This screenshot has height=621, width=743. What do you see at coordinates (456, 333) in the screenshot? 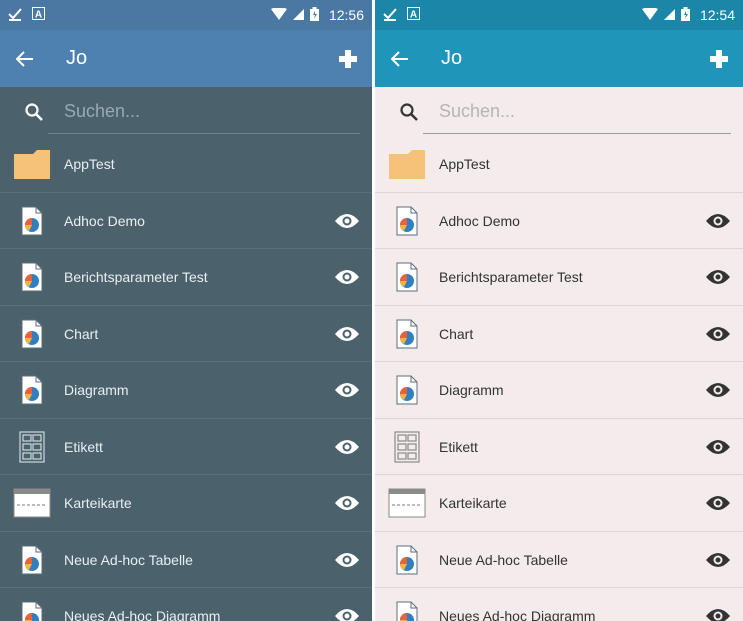
I see `list-item-label: Chart` at bounding box center [456, 333].